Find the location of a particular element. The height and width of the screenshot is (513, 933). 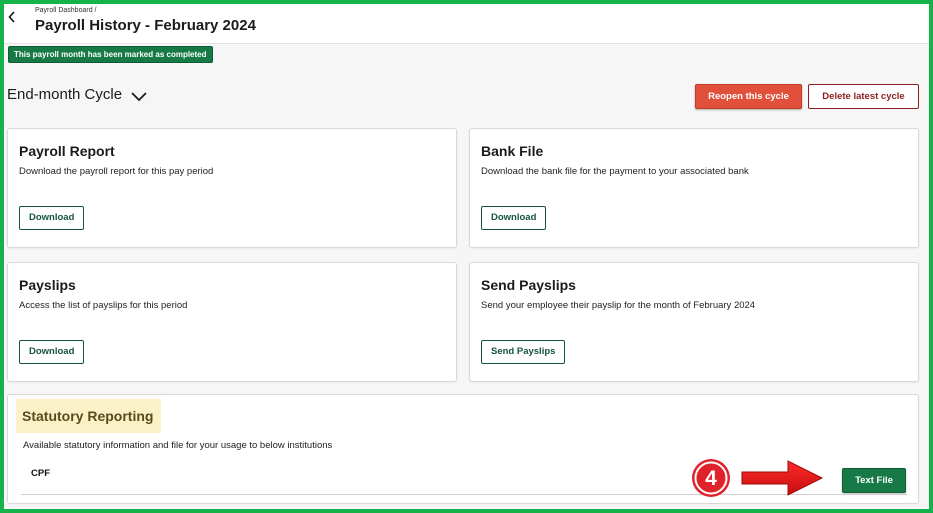

card-title: Bank File is located at coordinates (512, 151).